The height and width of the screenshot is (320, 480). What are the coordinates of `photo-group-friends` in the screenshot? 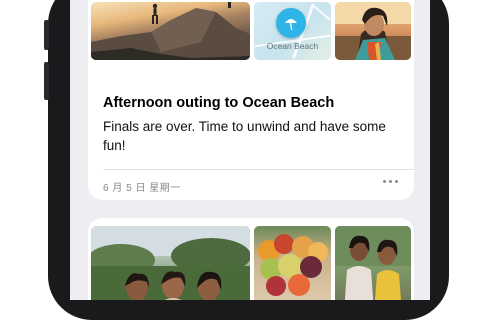 It's located at (170, 263).